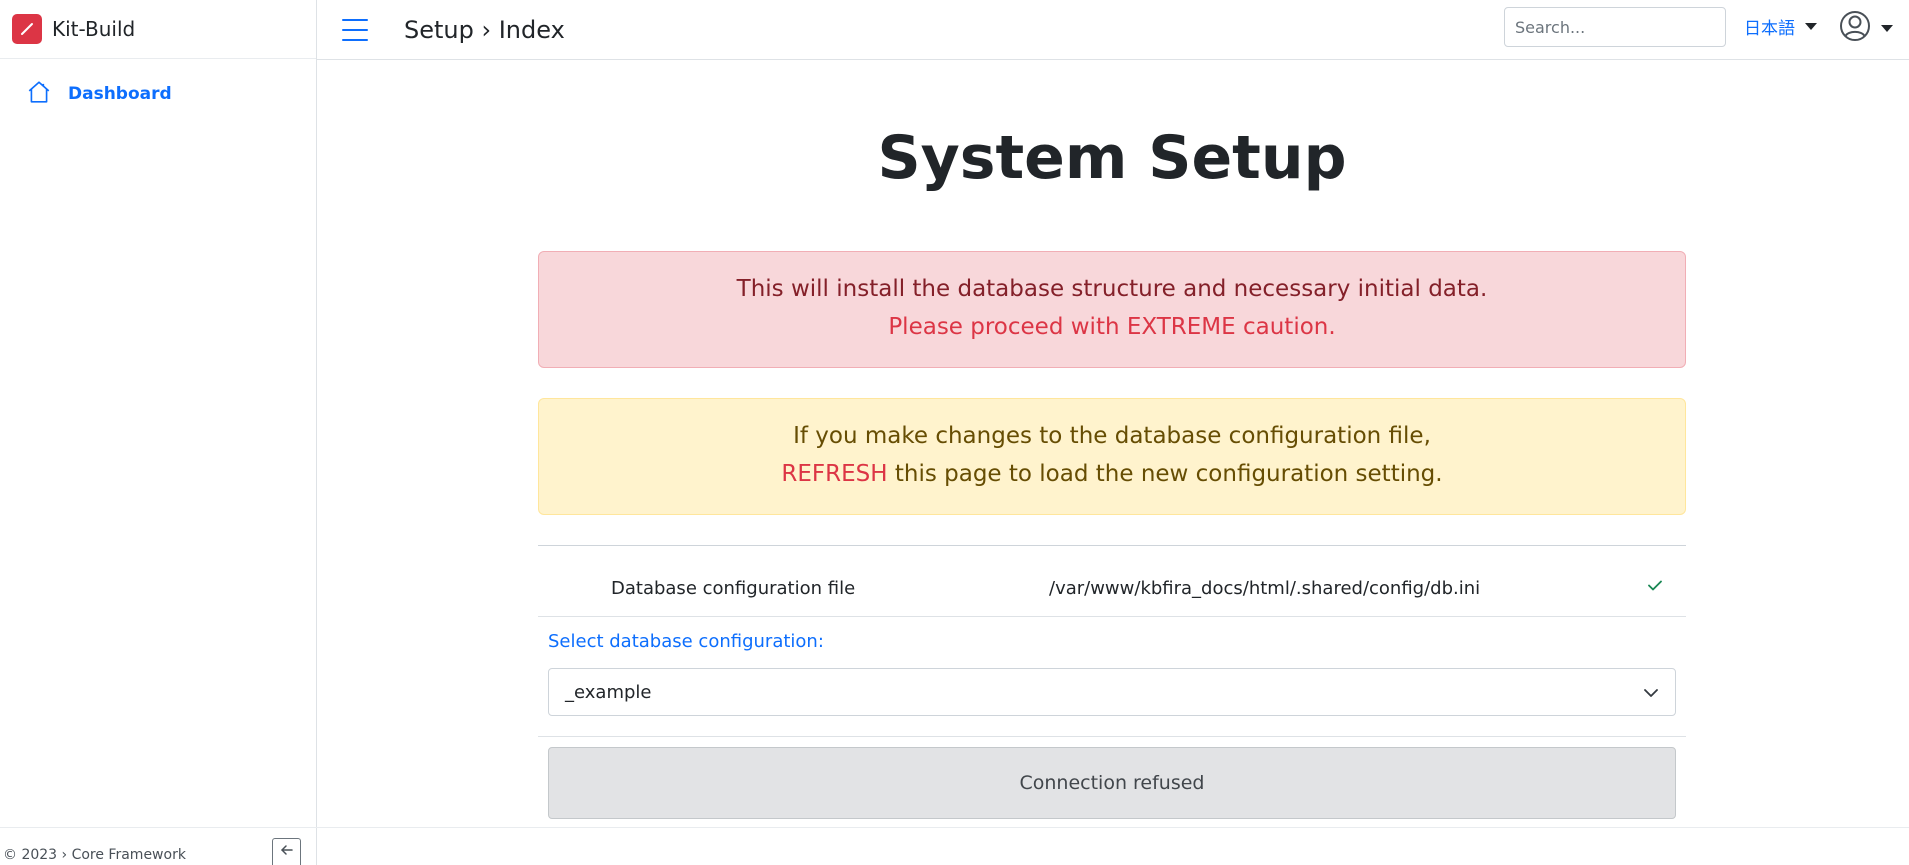 The height and width of the screenshot is (865, 1909). I want to click on divider, so click(1112, 736).